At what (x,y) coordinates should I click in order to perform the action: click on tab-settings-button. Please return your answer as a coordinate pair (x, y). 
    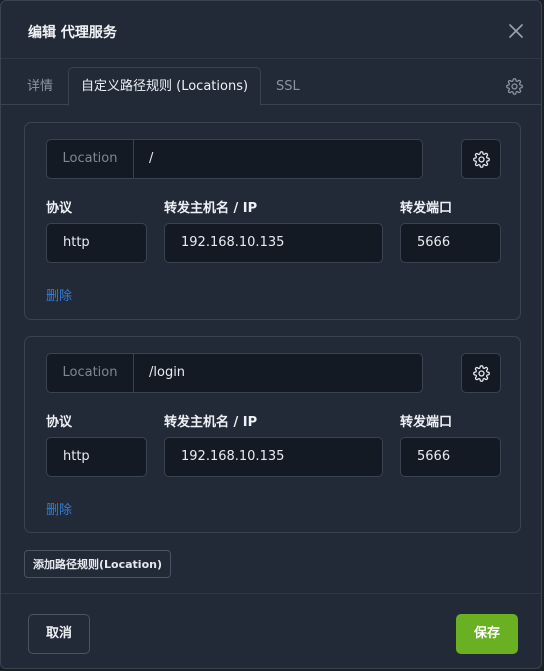
    Looking at the image, I should click on (514, 86).